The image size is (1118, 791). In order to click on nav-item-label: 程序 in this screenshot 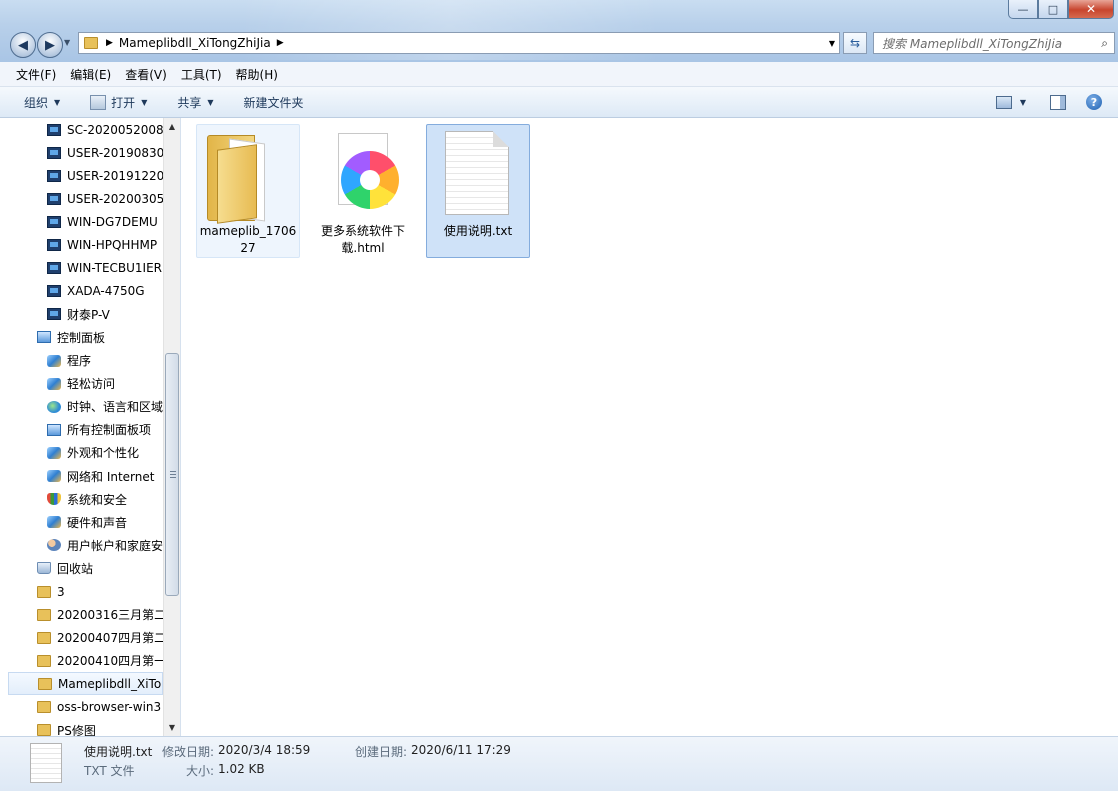, I will do `click(79, 361)`.